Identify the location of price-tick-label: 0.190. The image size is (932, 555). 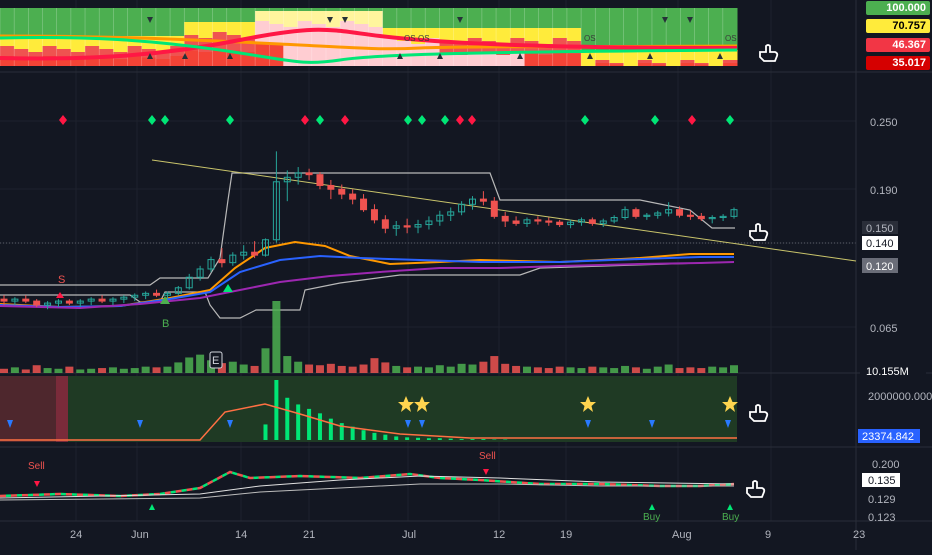
(884, 191).